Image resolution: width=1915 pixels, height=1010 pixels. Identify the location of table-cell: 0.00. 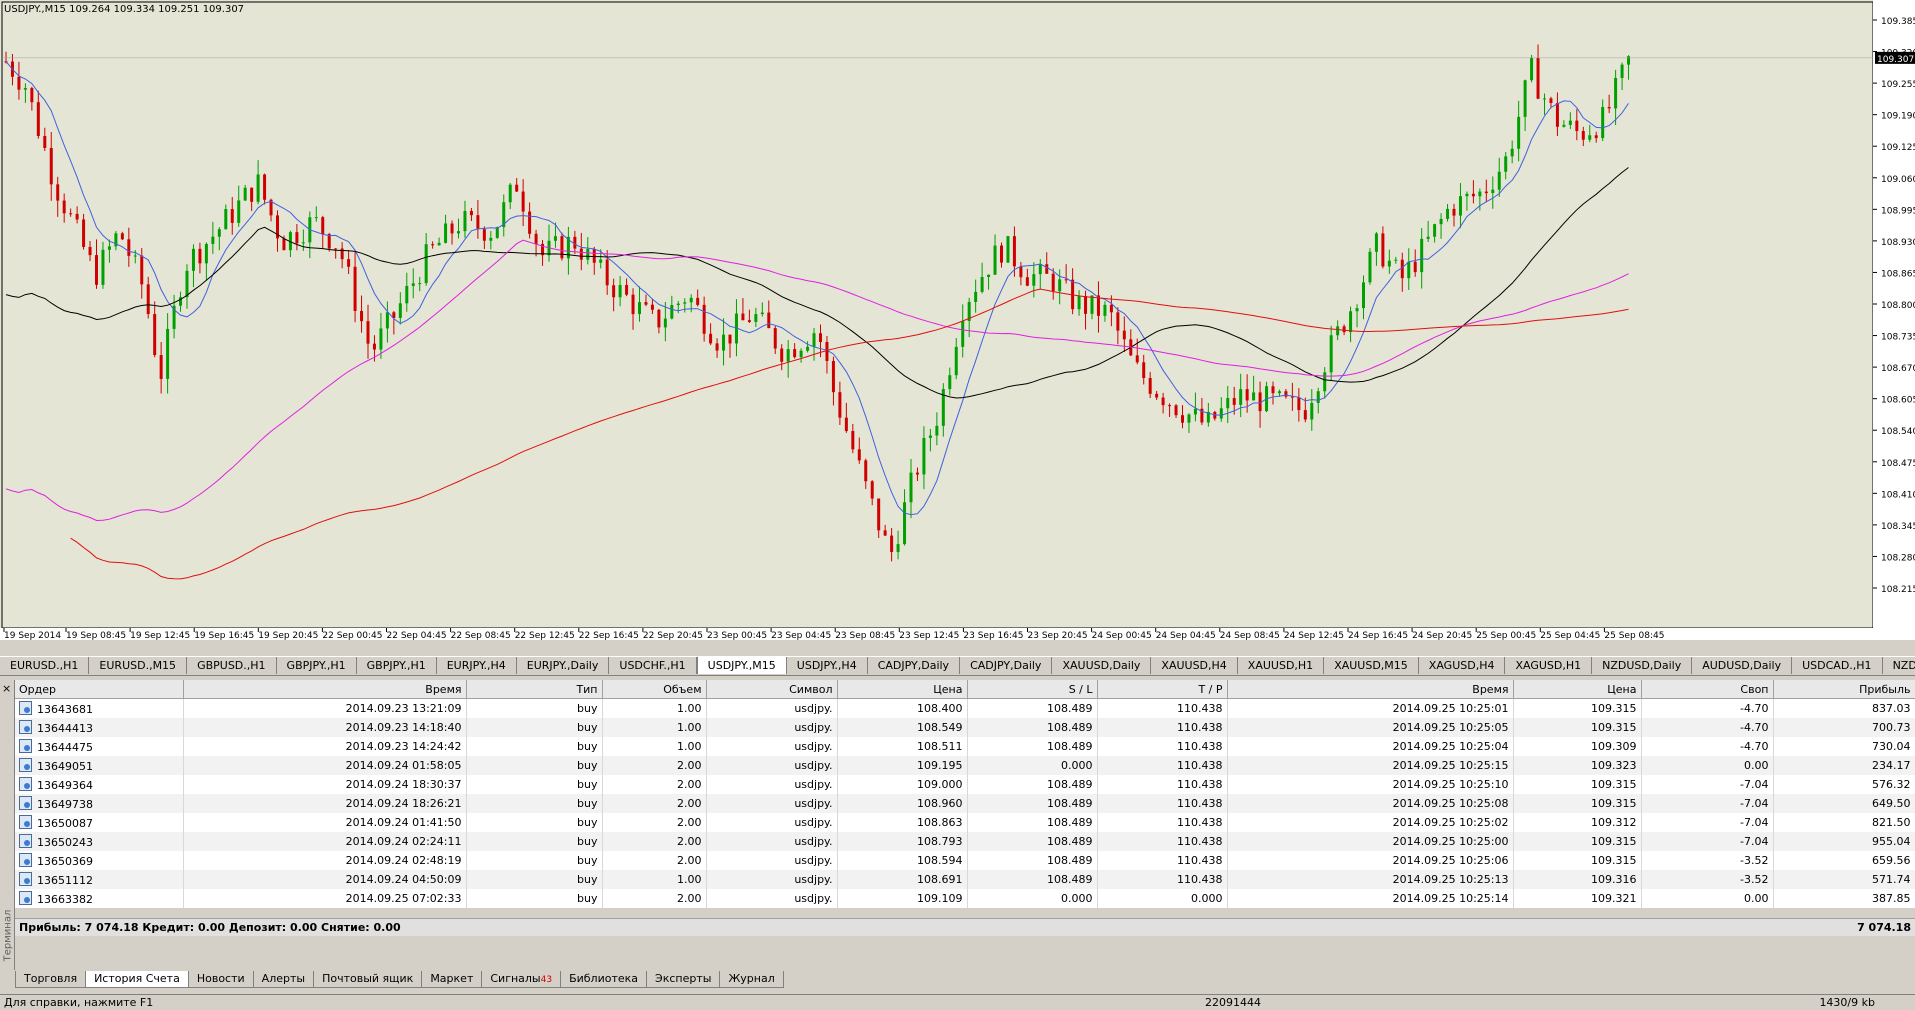
(1707, 898).